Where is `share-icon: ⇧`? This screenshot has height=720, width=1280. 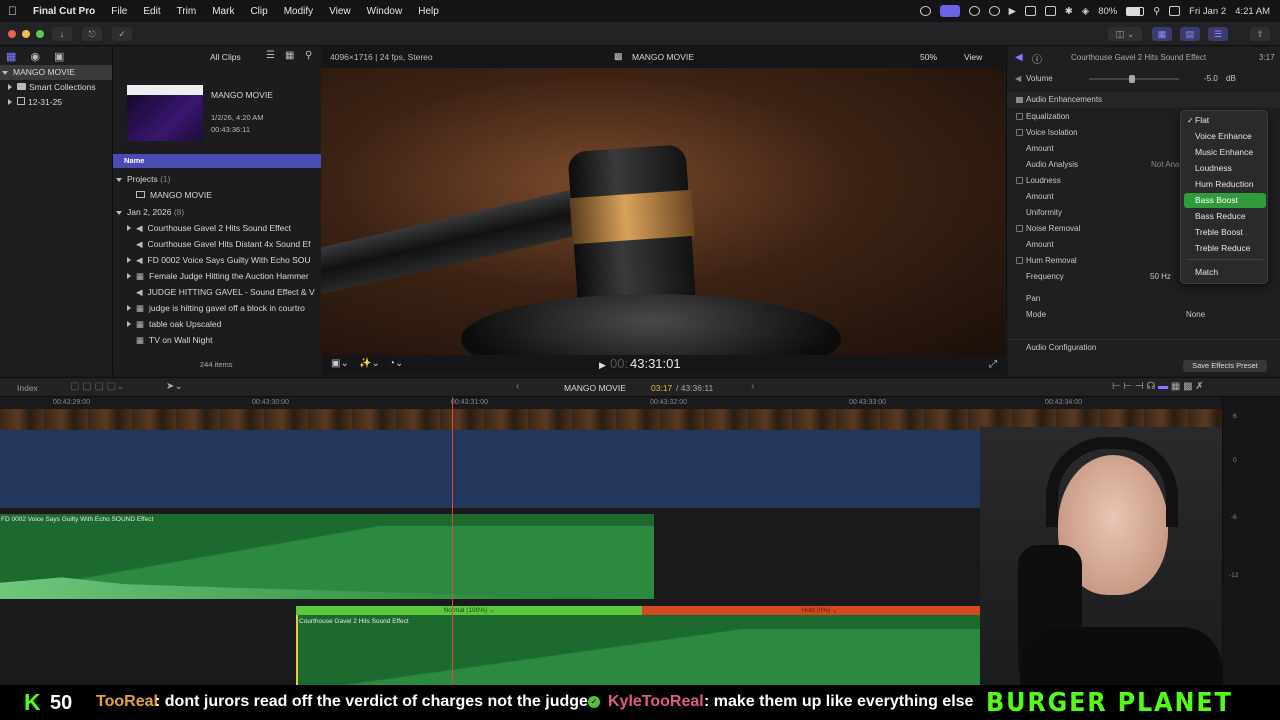 share-icon: ⇧ is located at coordinates (1260, 34).